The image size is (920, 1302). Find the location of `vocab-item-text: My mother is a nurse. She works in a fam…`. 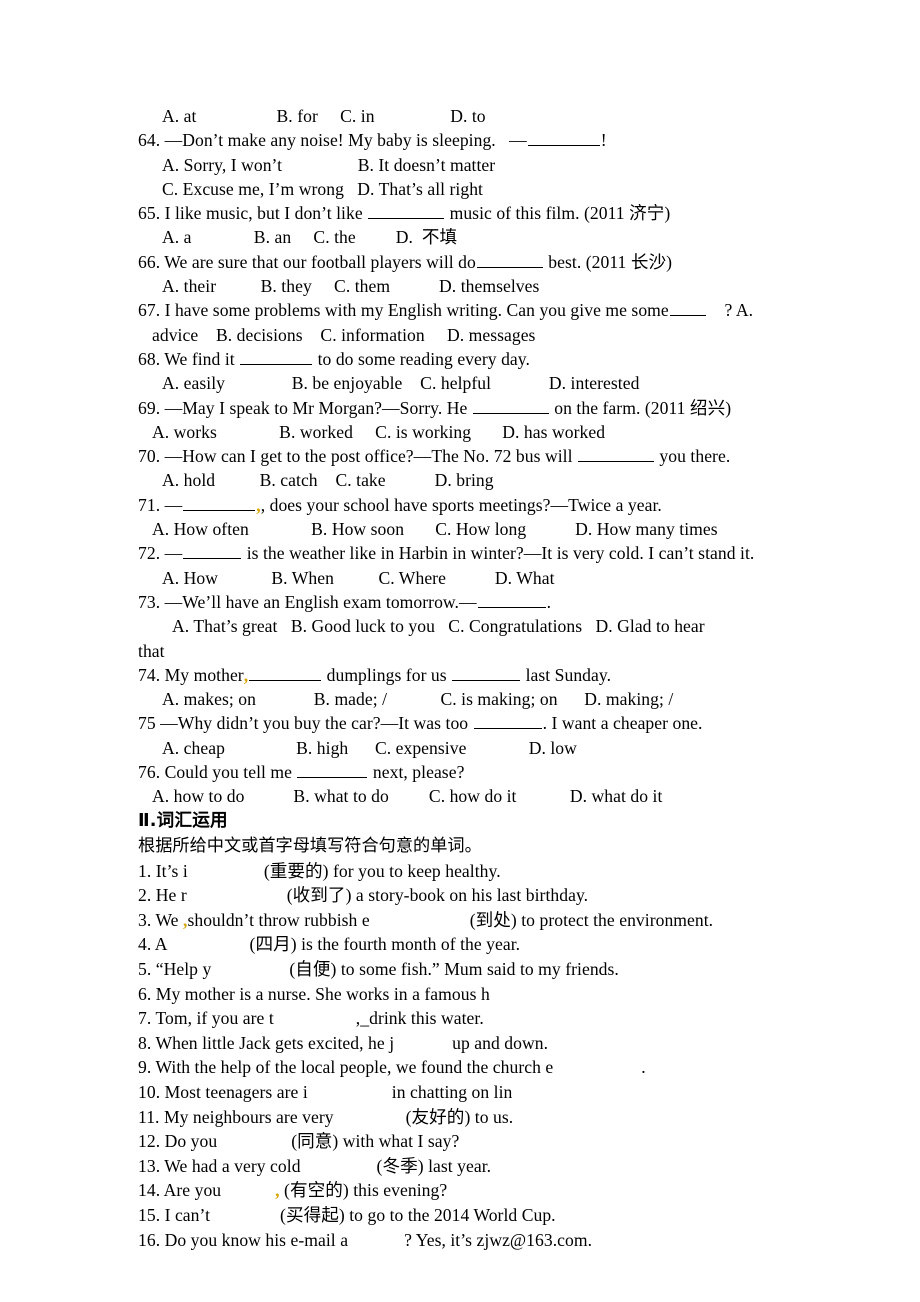

vocab-item-text: My mother is a nurse. She works in a fam… is located at coordinates (322, 993).